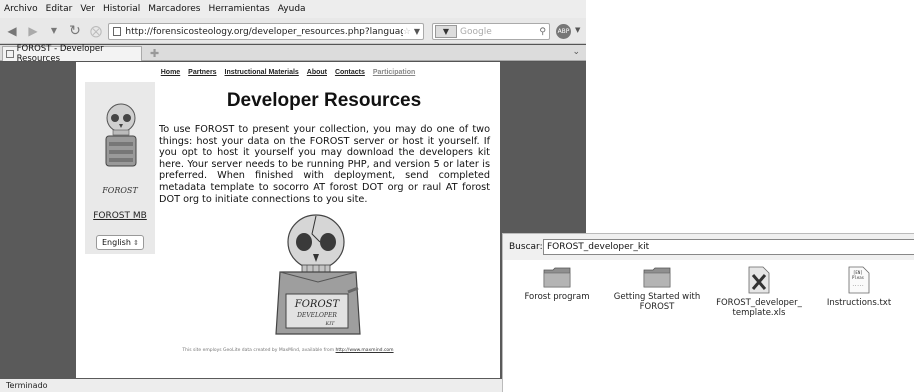  Describe the element at coordinates (318, 274) in the screenshot. I see `forost-developer-kit-logo-icon: FOROST DEVELOPER KIT` at that location.